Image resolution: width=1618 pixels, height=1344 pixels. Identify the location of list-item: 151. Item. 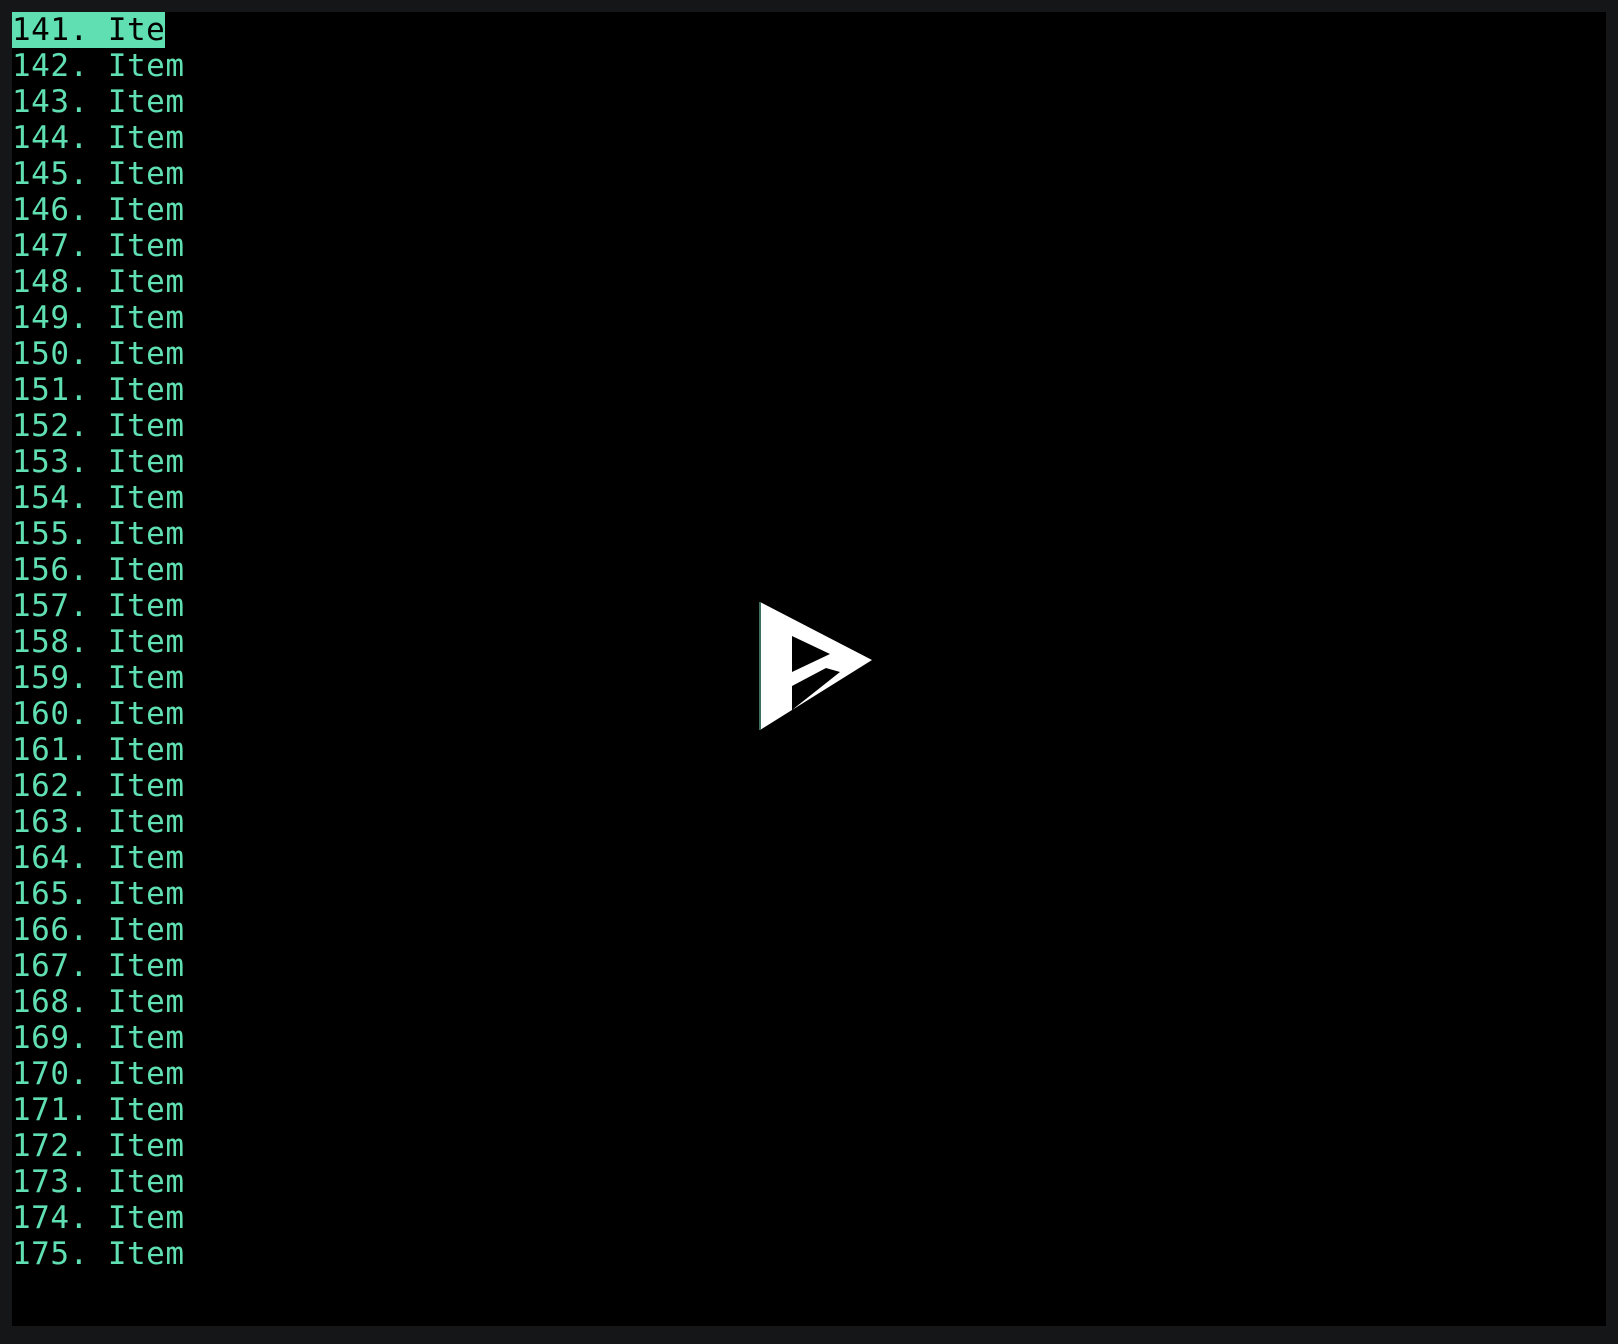
(98, 390).